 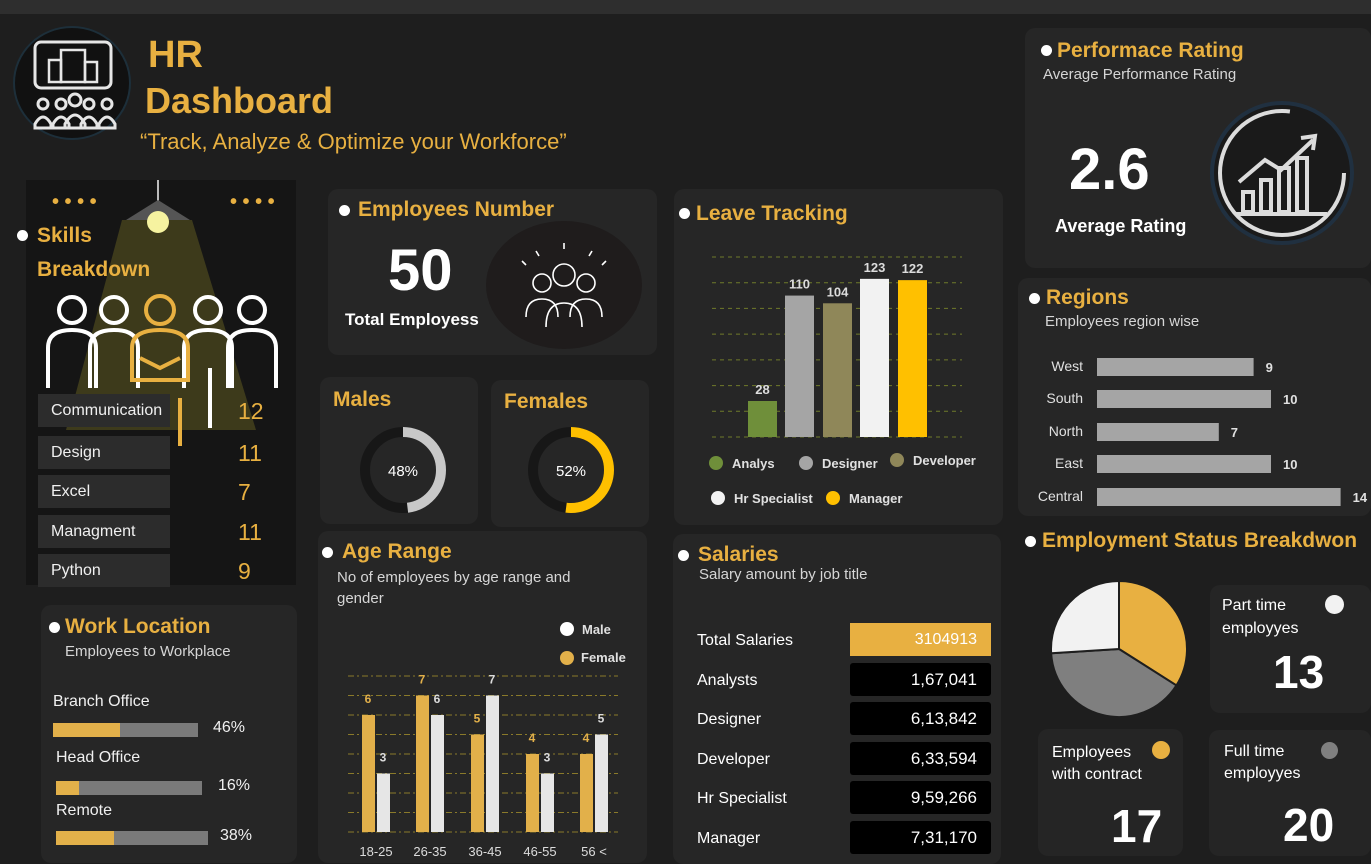 I want to click on employment-bullet, so click(x=1030, y=541).